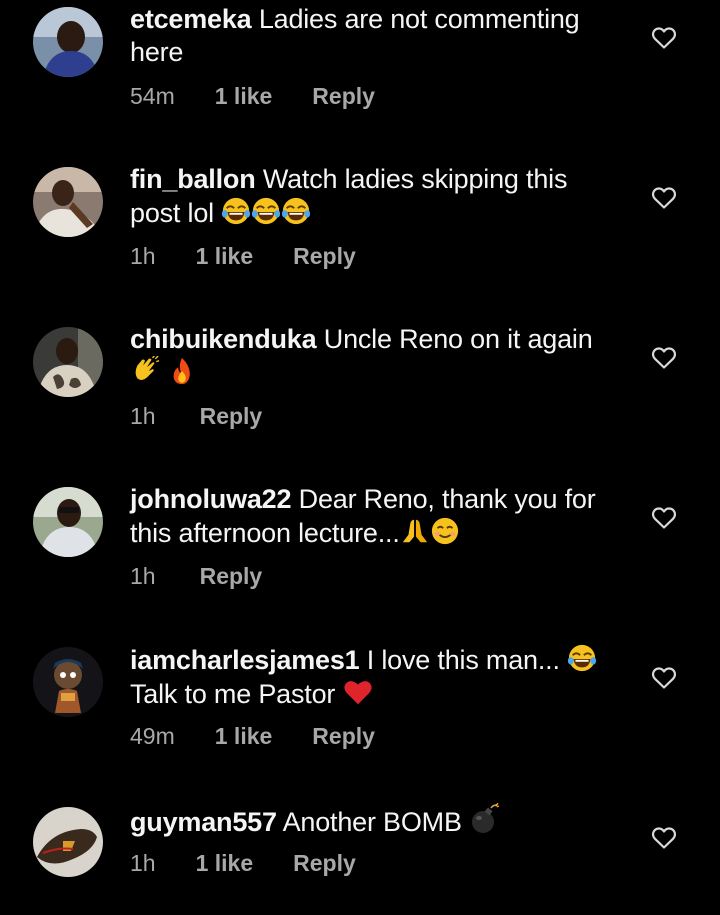 The image size is (720, 915). I want to click on fire-emoji, so click(182, 371).